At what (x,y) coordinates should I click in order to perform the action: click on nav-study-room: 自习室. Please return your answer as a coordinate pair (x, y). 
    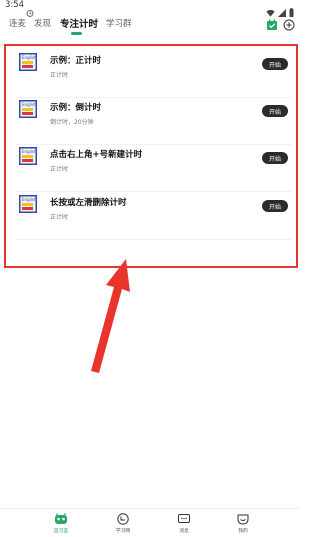
    Looking at the image, I should click on (61, 523).